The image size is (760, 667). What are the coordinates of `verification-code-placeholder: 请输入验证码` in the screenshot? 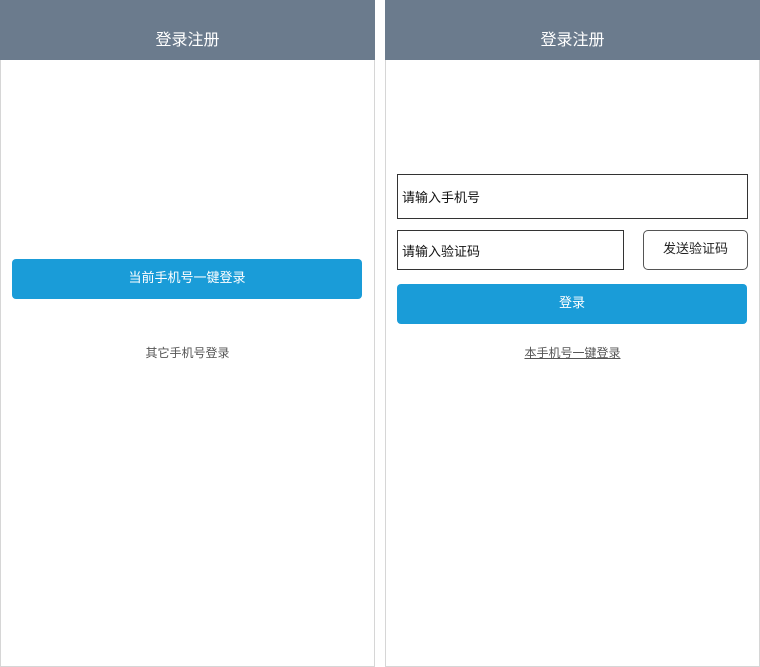 It's located at (441, 252).